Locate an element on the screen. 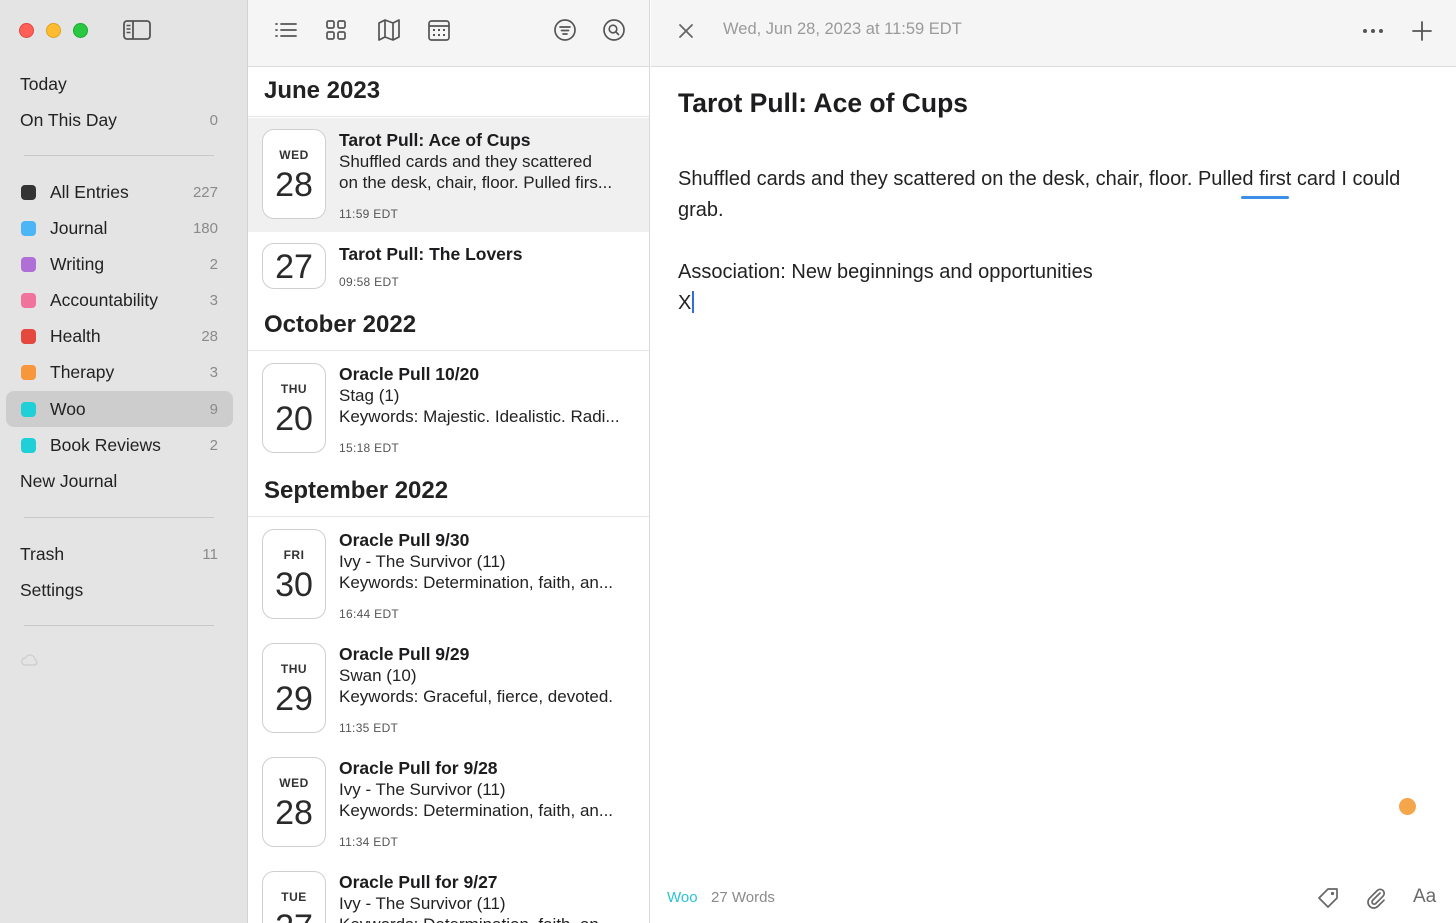  status-dot is located at coordinates (1407, 806).